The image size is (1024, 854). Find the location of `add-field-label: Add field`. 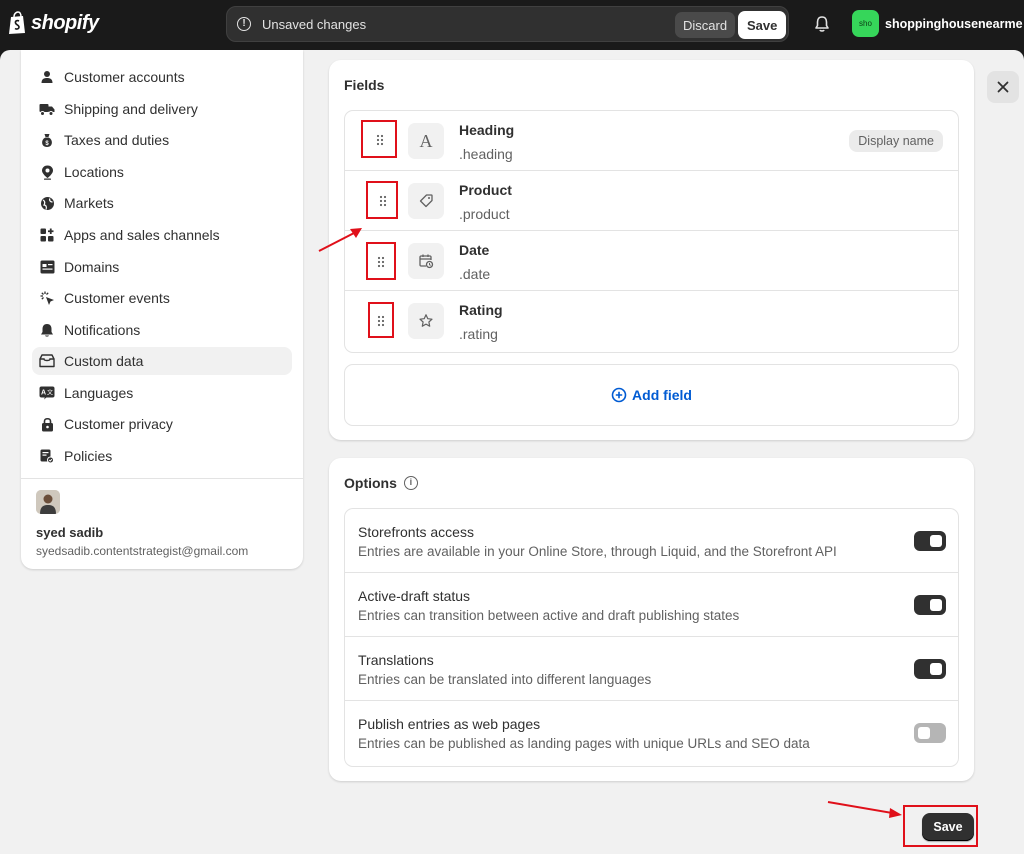

add-field-label: Add field is located at coordinates (662, 395).